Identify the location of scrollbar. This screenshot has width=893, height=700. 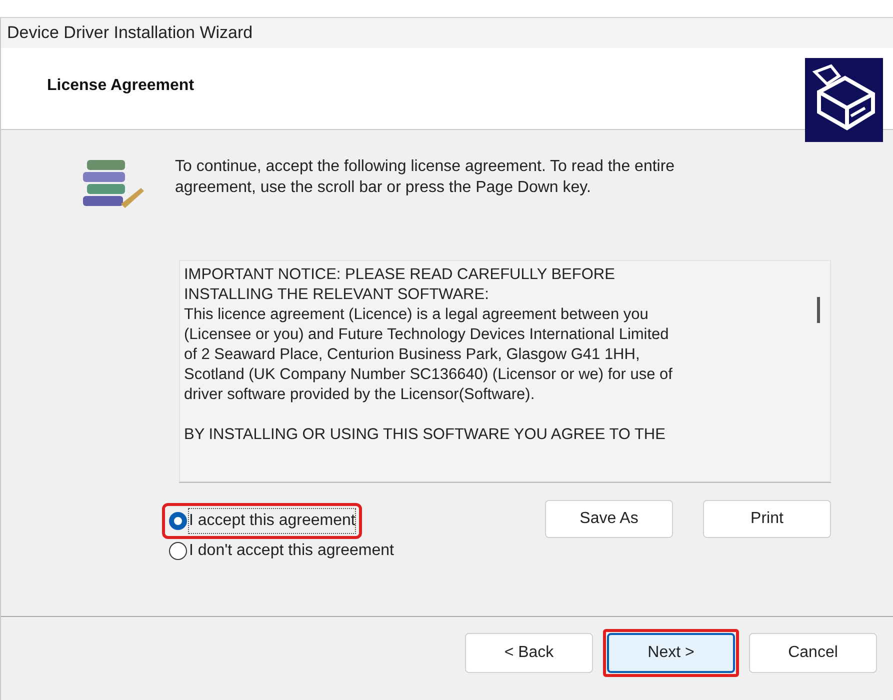
(818, 310).